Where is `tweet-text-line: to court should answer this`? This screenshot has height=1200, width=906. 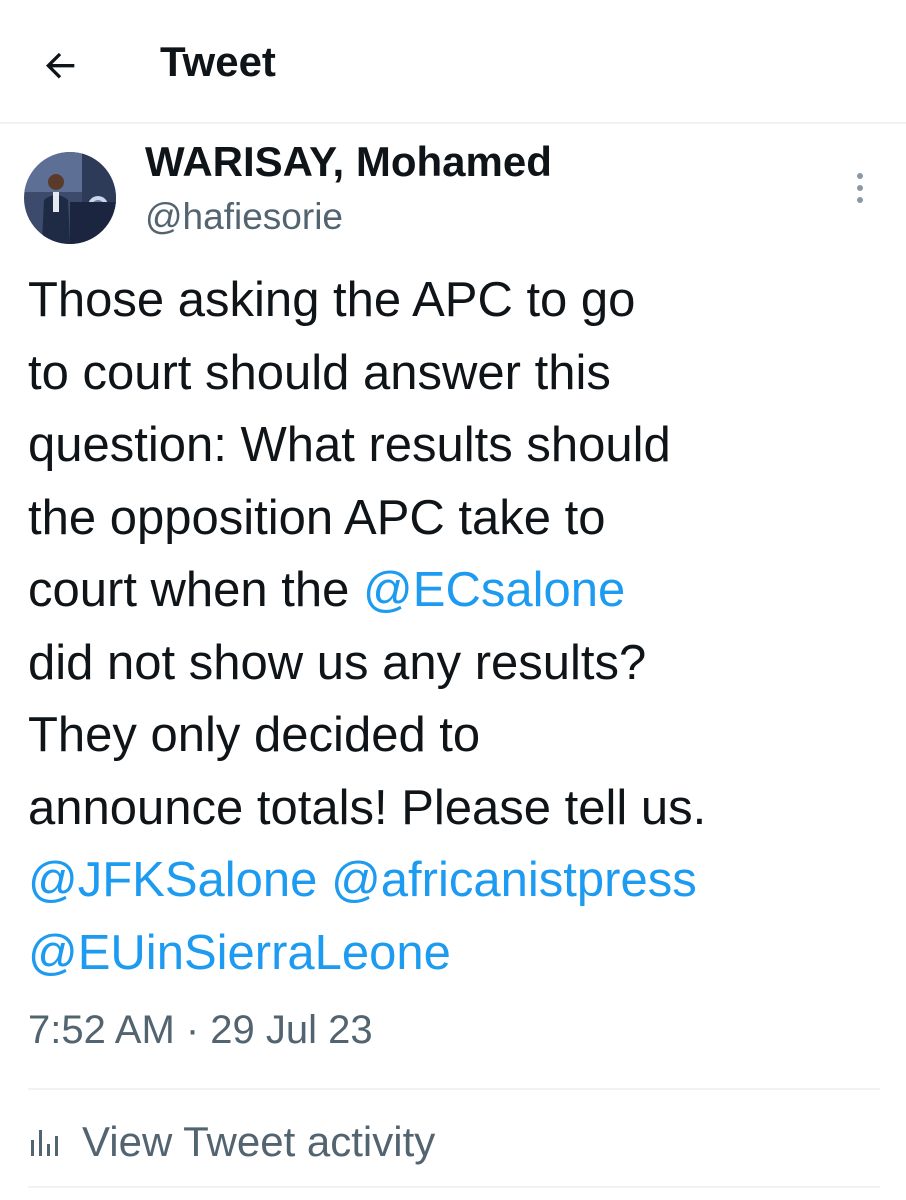 tweet-text-line: to court should answer this is located at coordinates (458, 373).